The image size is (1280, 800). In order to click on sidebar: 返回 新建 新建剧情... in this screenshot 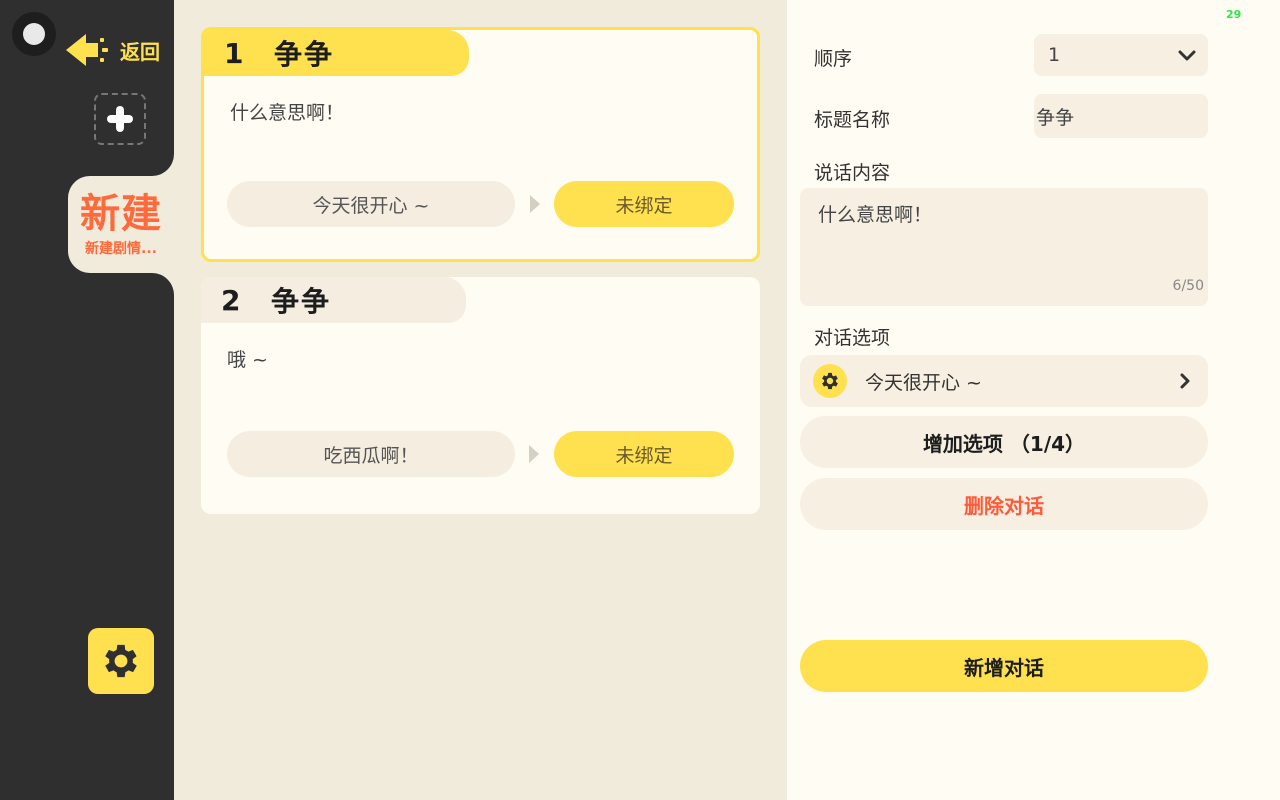, I will do `click(87, 400)`.